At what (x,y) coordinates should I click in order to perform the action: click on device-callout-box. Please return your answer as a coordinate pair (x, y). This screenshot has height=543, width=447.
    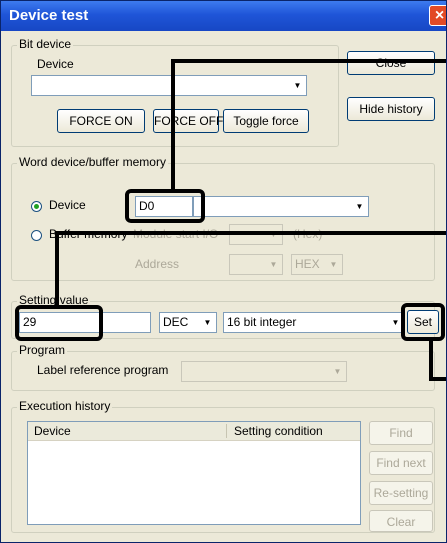
    Looking at the image, I should click on (165, 206).